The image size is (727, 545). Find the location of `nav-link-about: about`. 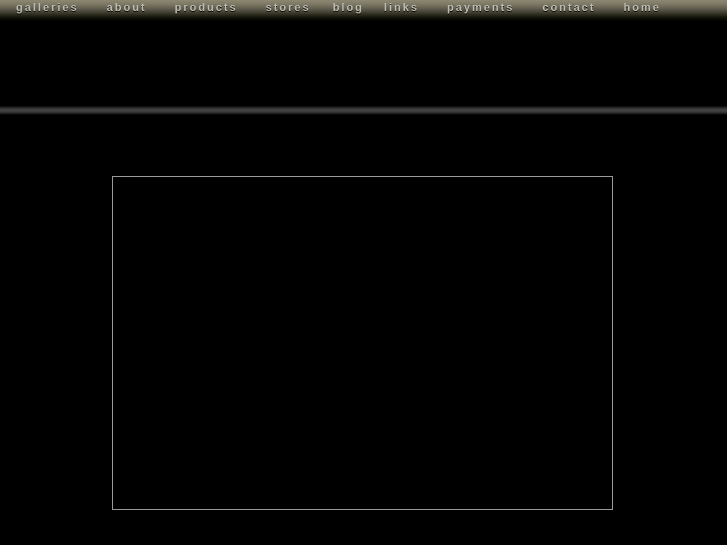

nav-link-about: about is located at coordinates (127, 10).